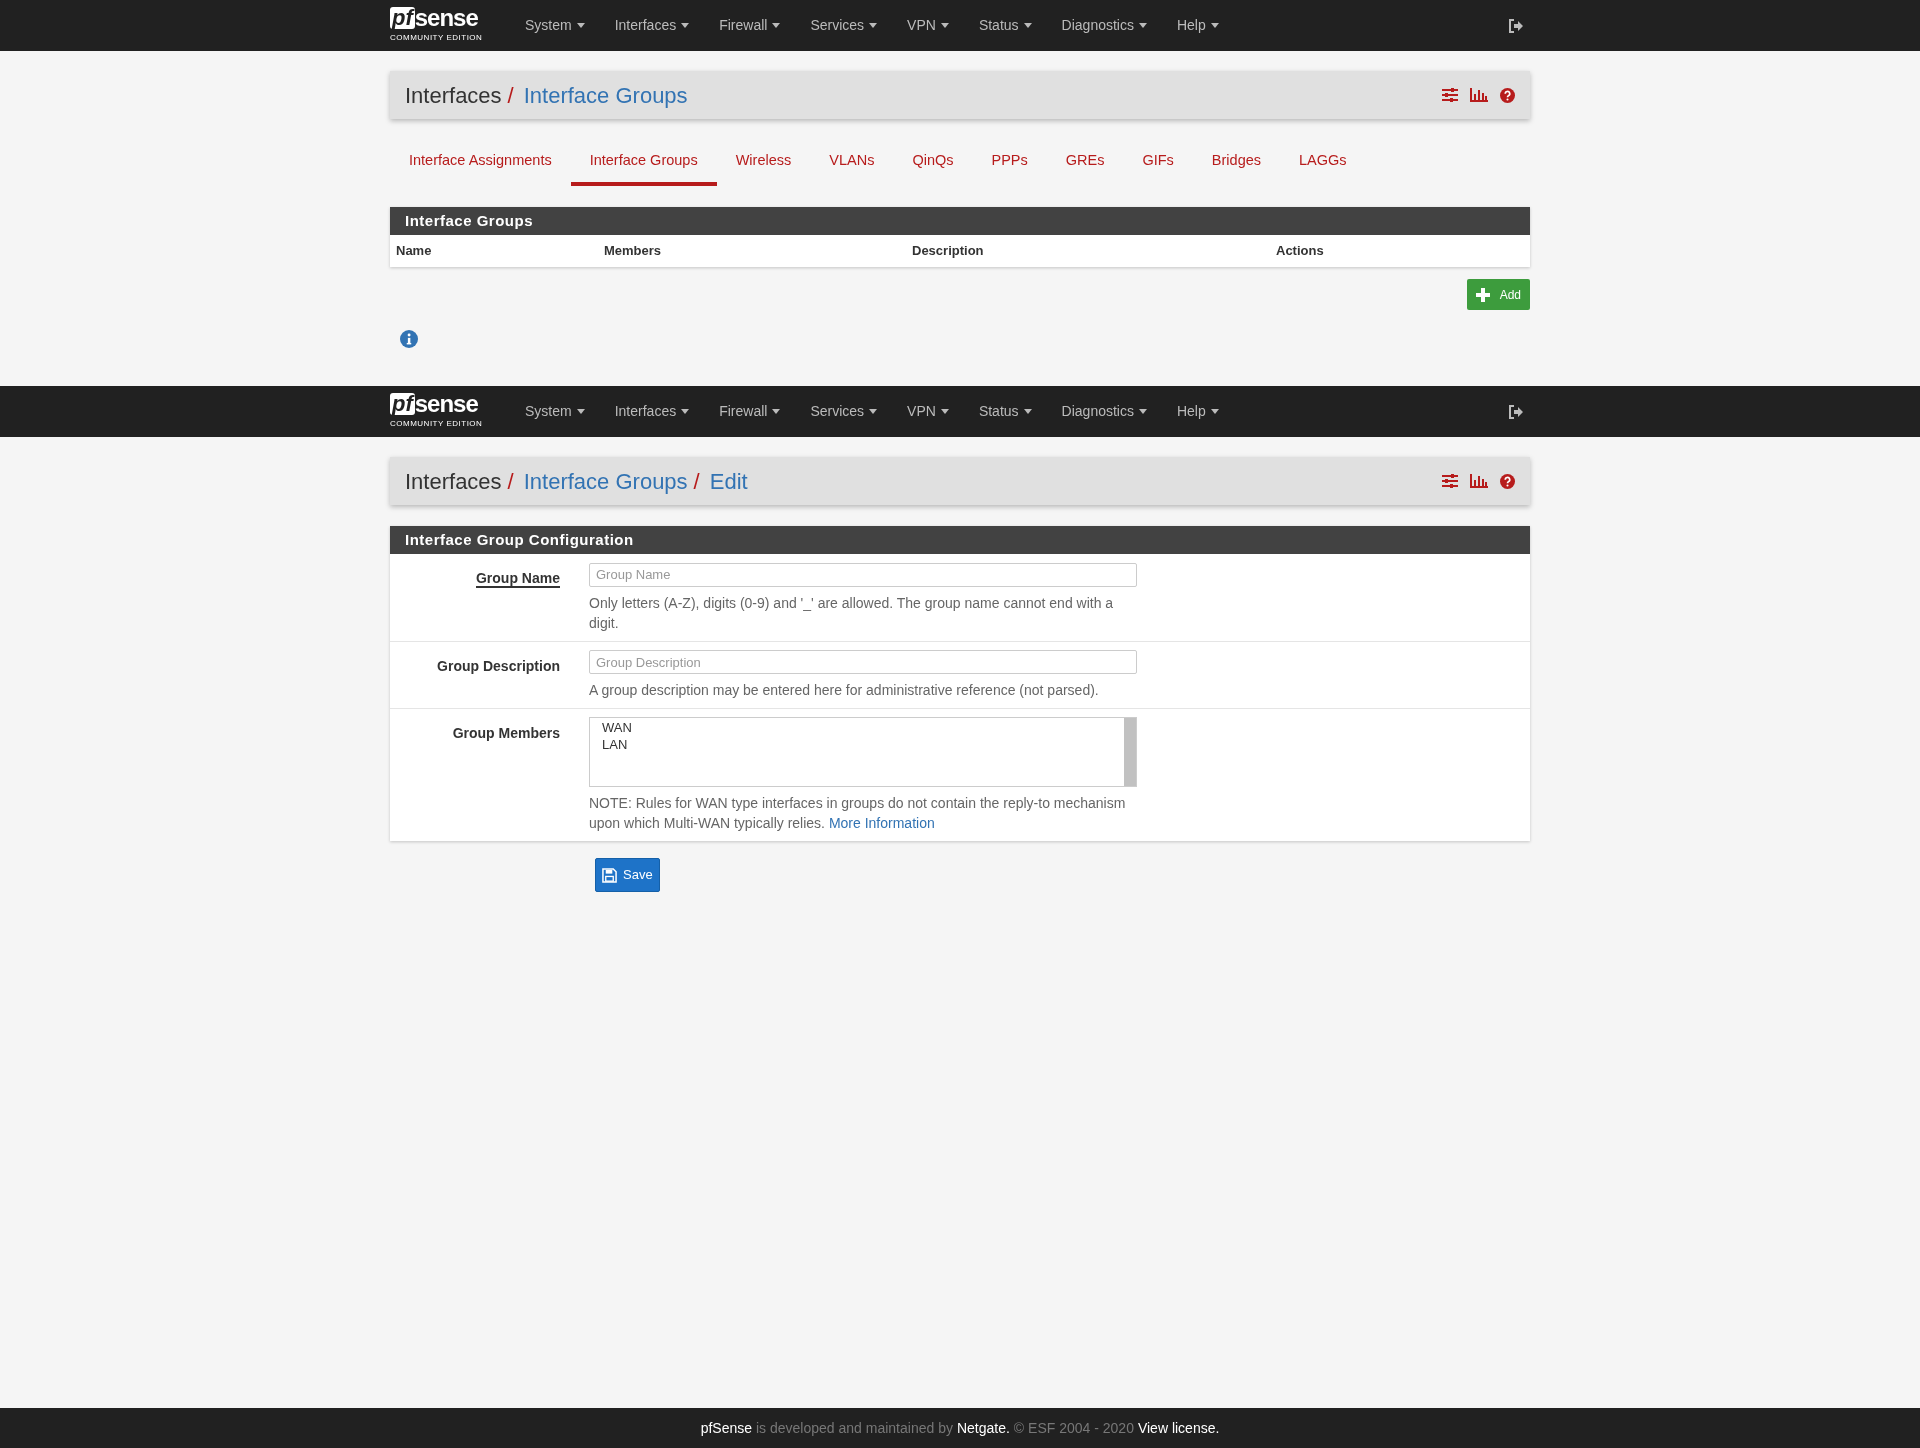  I want to click on help-text: Only letters (A-Z), digits (0-9) and '_' are allowed. The group name cannot end with a digit., so click(852, 613).